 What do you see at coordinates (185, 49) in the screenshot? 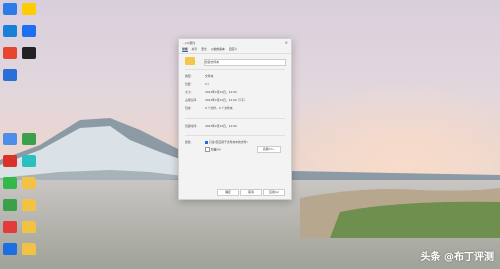
I see `tab-general: 常规` at bounding box center [185, 49].